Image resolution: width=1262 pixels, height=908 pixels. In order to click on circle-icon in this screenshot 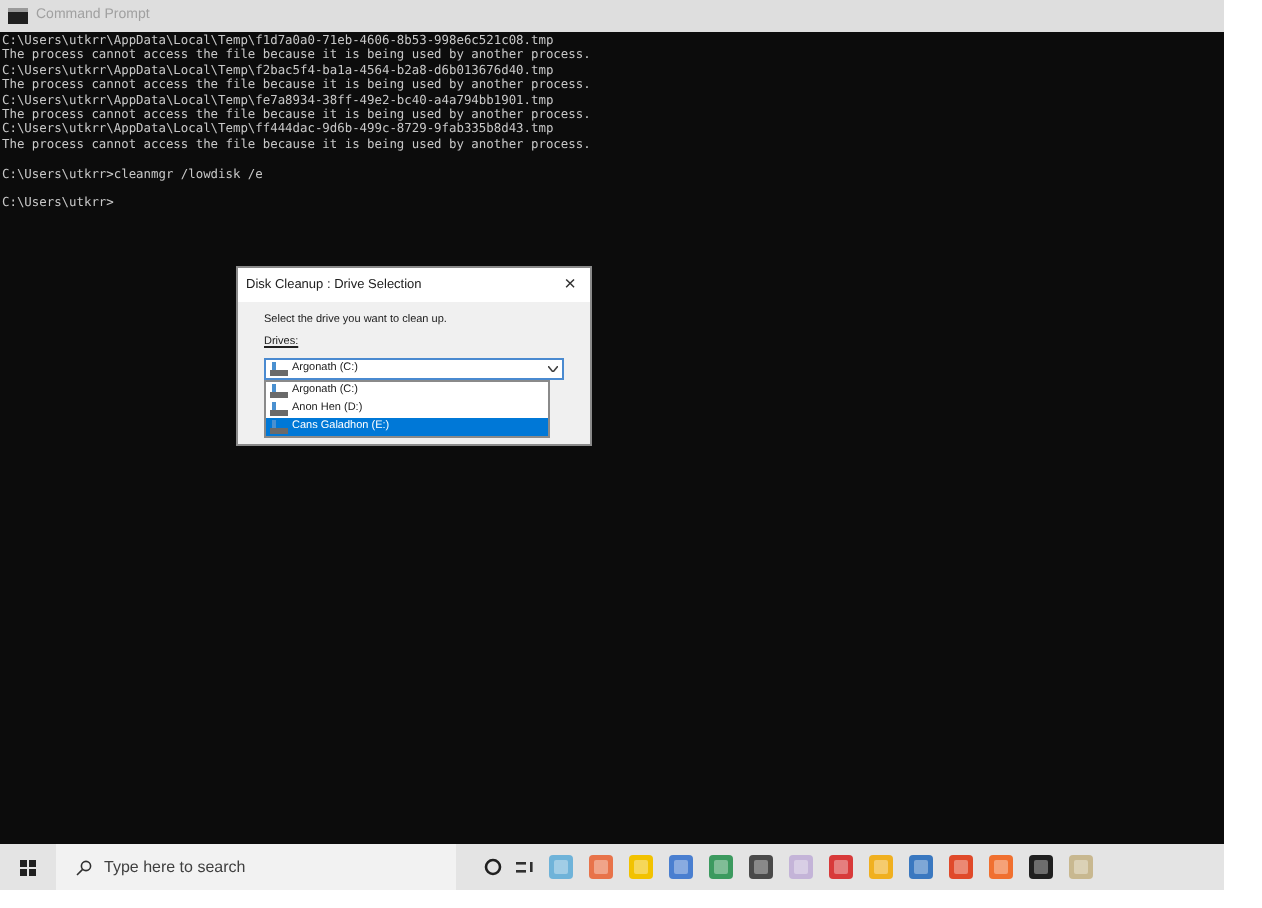, I will do `click(493, 867)`.